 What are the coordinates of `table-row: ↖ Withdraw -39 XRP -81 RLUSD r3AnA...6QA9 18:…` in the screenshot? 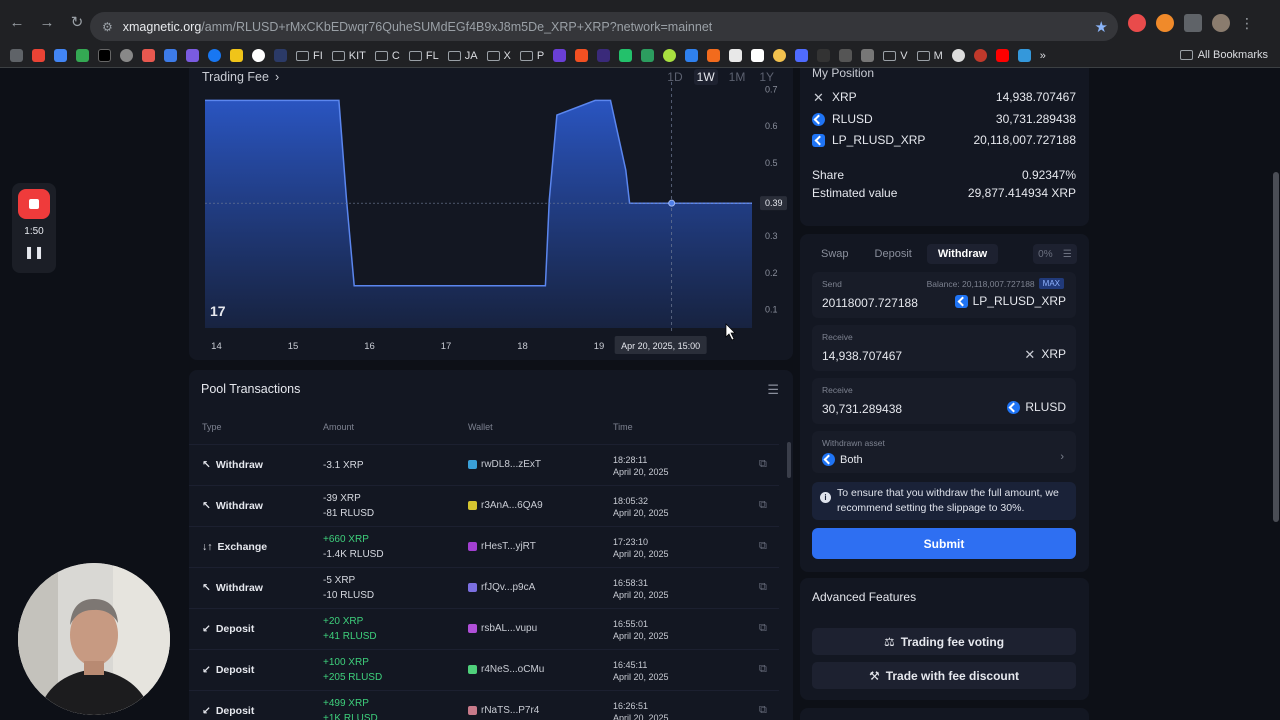 It's located at (484, 505).